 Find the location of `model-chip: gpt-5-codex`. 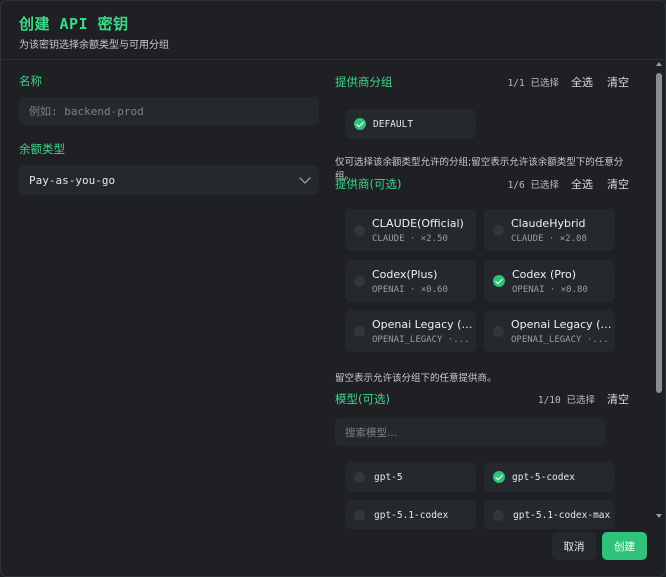

model-chip: gpt-5-codex is located at coordinates (549, 477).